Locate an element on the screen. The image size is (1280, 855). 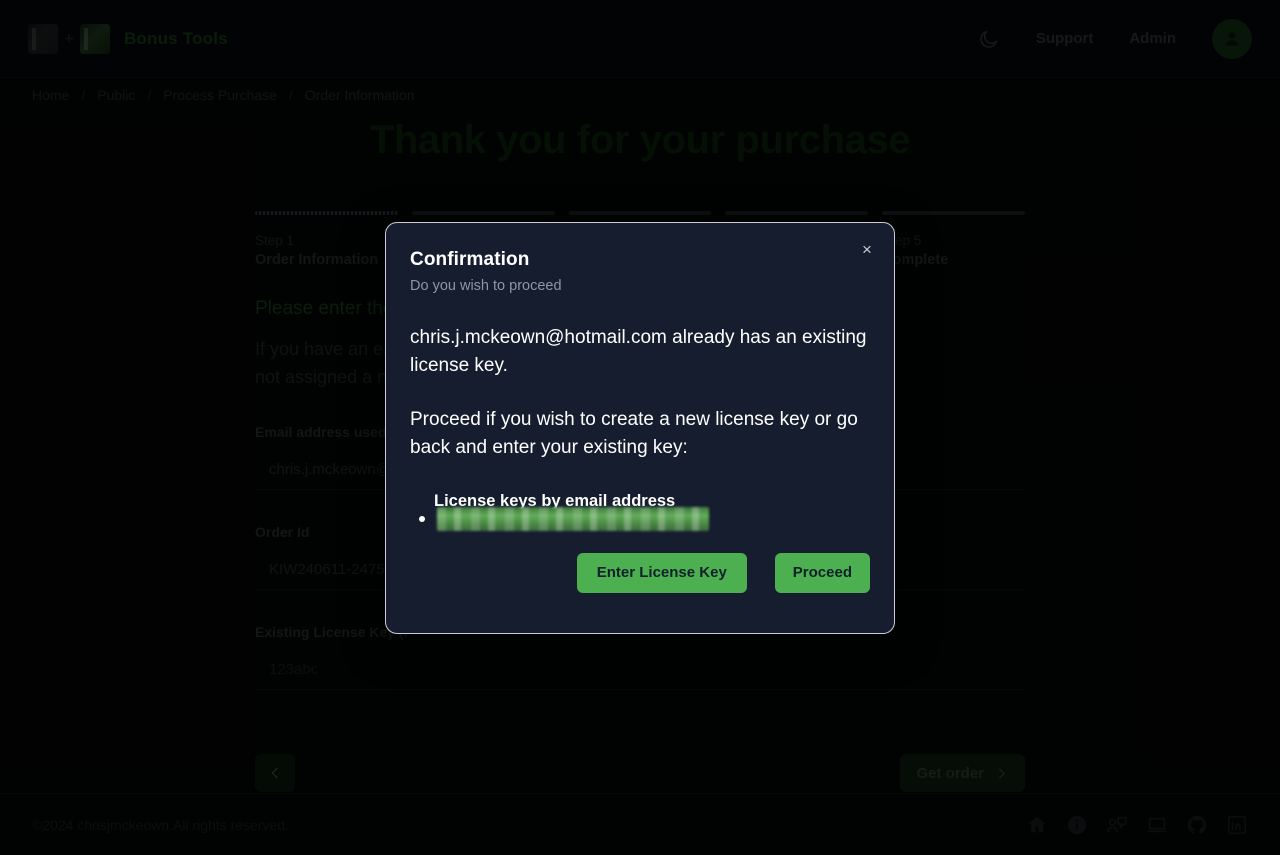
modal-subtitle: Do you wish to proceed is located at coordinates (486, 286).